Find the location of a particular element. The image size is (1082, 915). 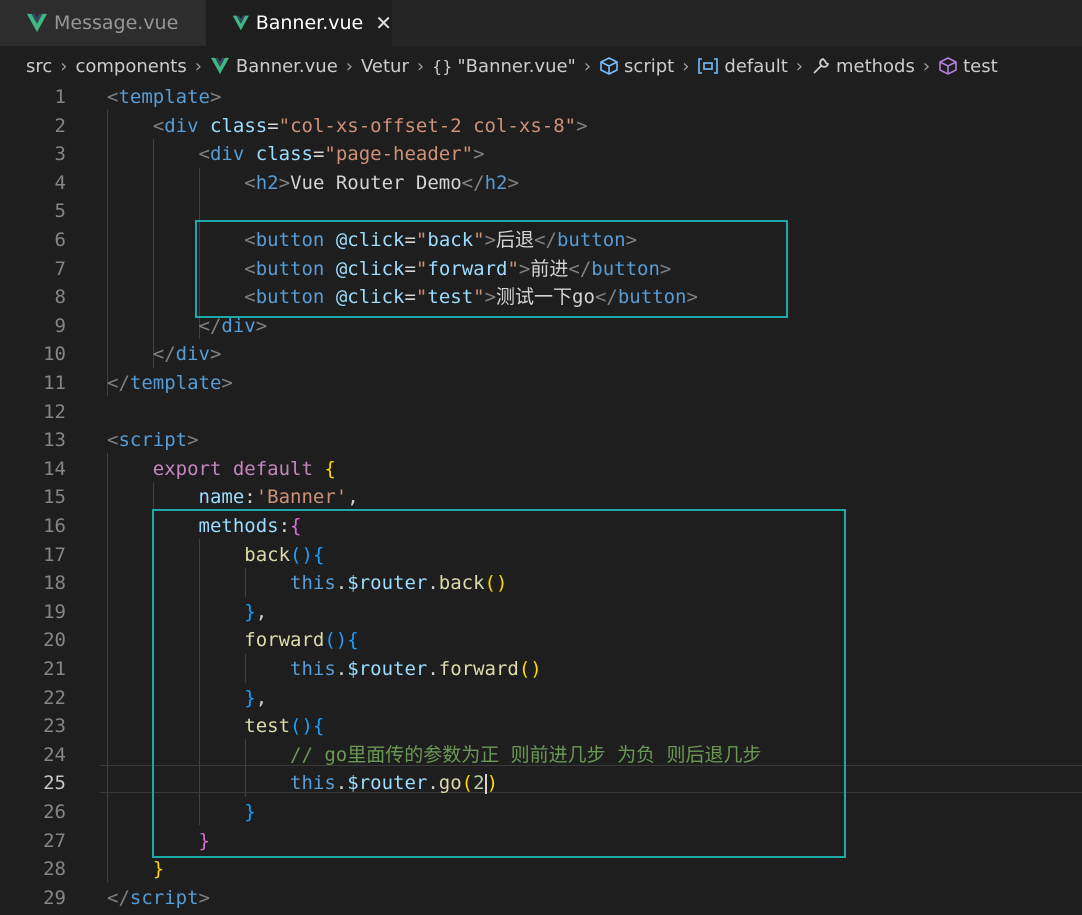

breadcrumb-item-vetur: Vetur is located at coordinates (385, 66).